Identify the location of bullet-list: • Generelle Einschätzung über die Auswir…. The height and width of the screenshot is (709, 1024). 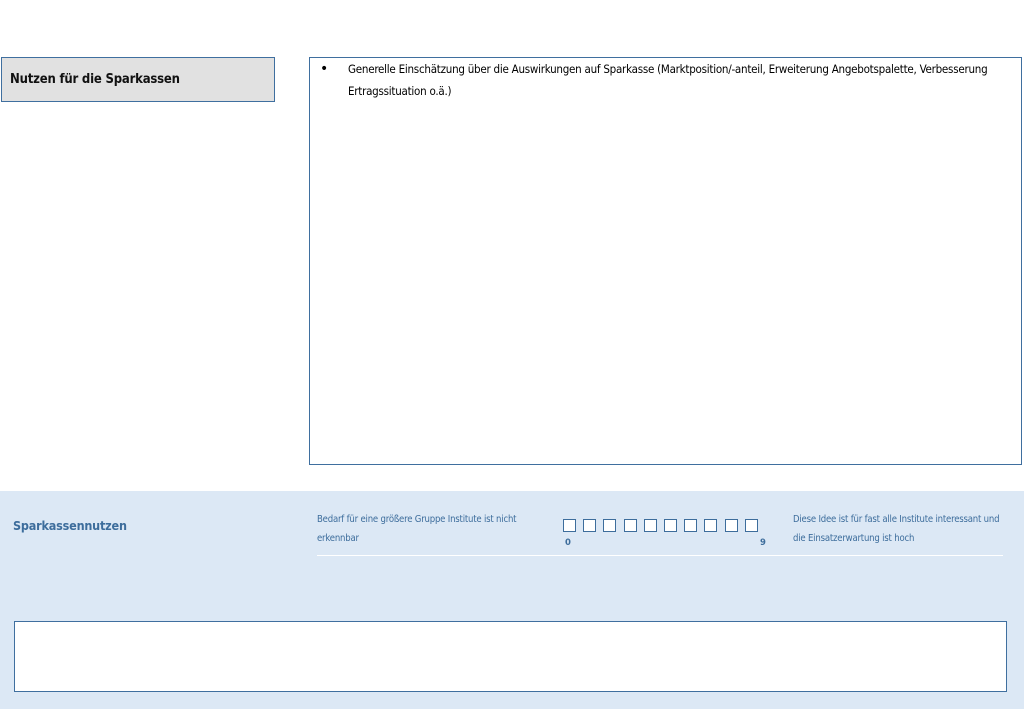
(658, 82).